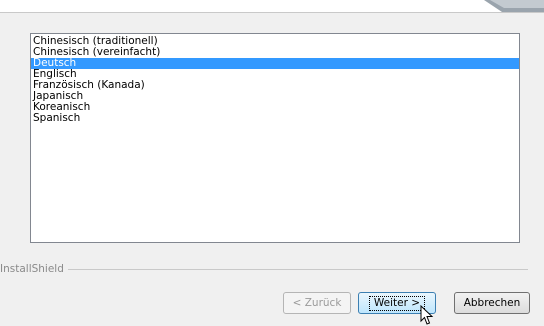  I want to click on cancel-button: Abbrechen, so click(492, 303).